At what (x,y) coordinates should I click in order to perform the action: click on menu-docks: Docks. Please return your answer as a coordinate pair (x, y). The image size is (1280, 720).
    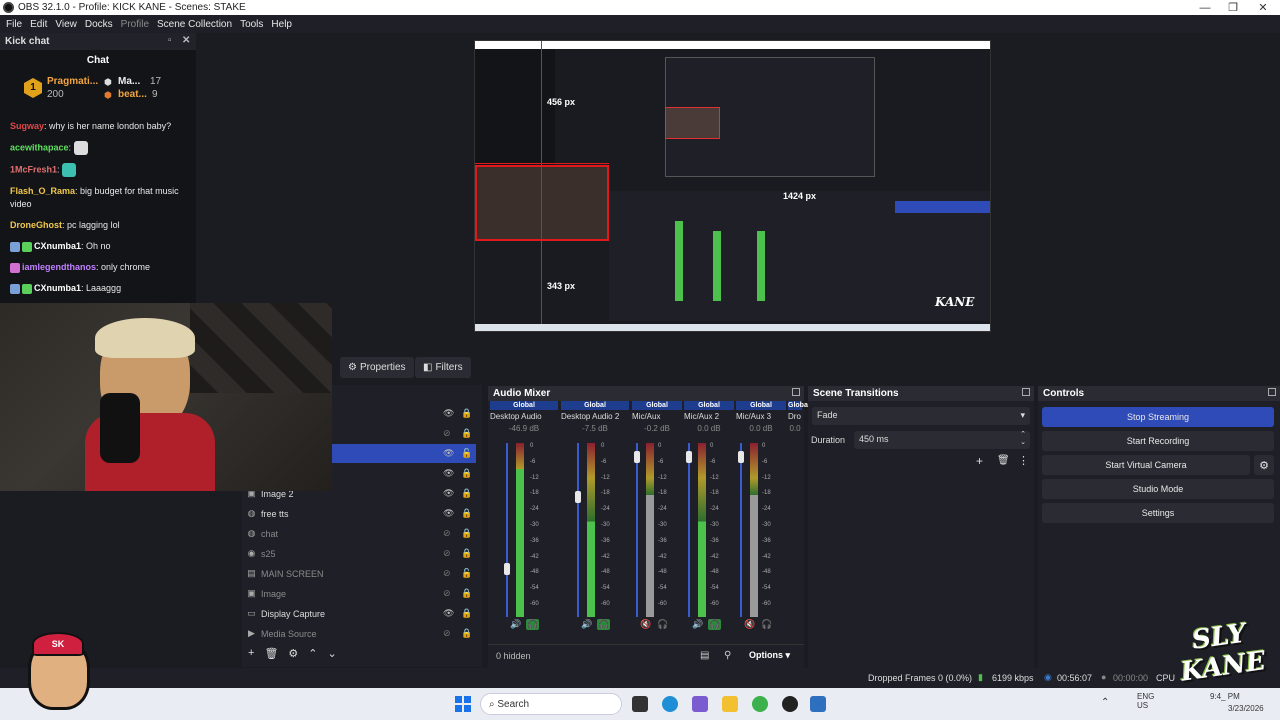
    Looking at the image, I should click on (99, 24).